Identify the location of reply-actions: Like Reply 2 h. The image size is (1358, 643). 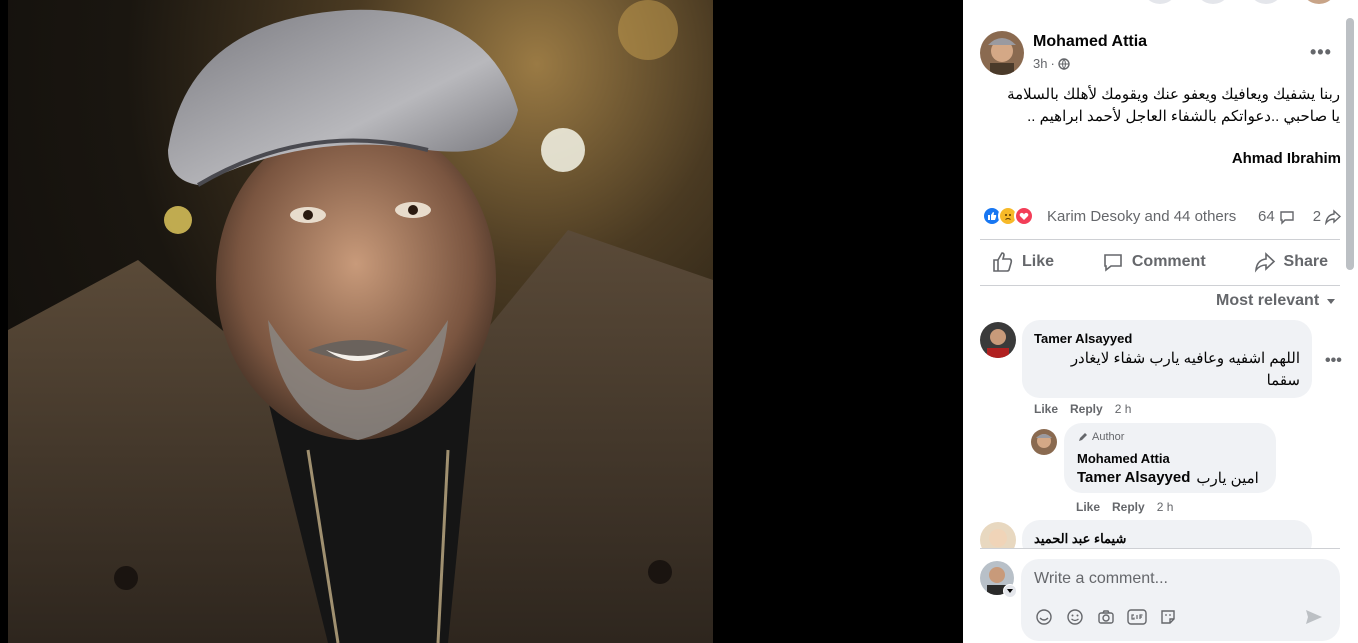
(1124, 507).